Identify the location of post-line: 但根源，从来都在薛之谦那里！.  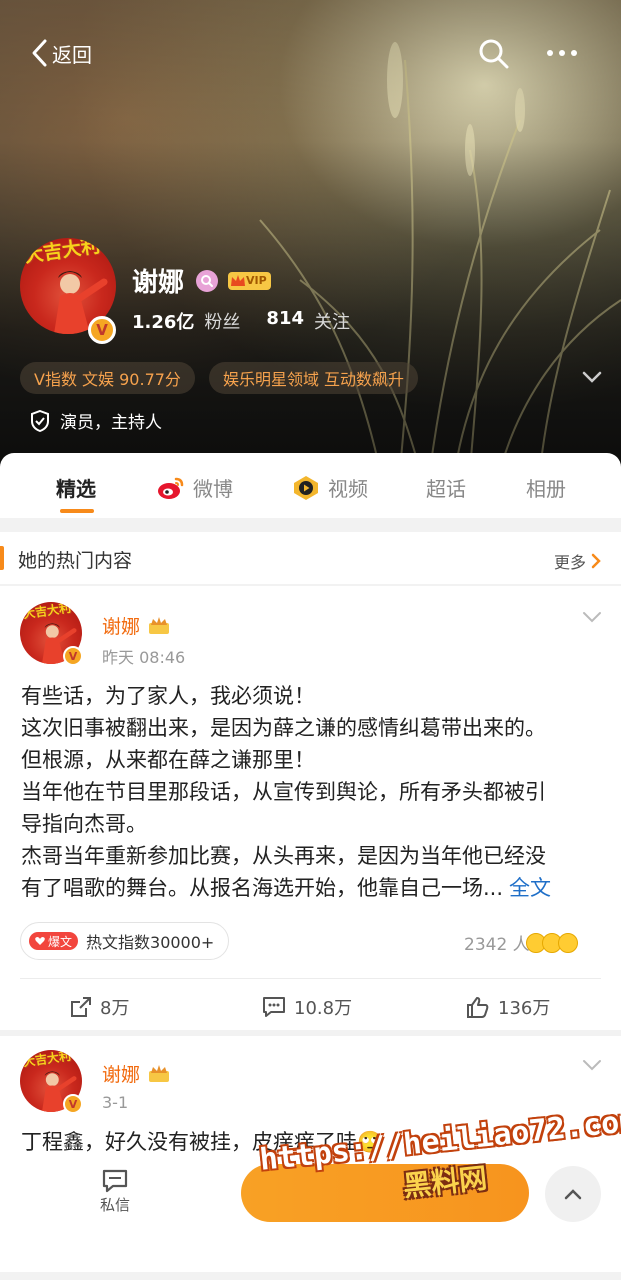
(168, 760).